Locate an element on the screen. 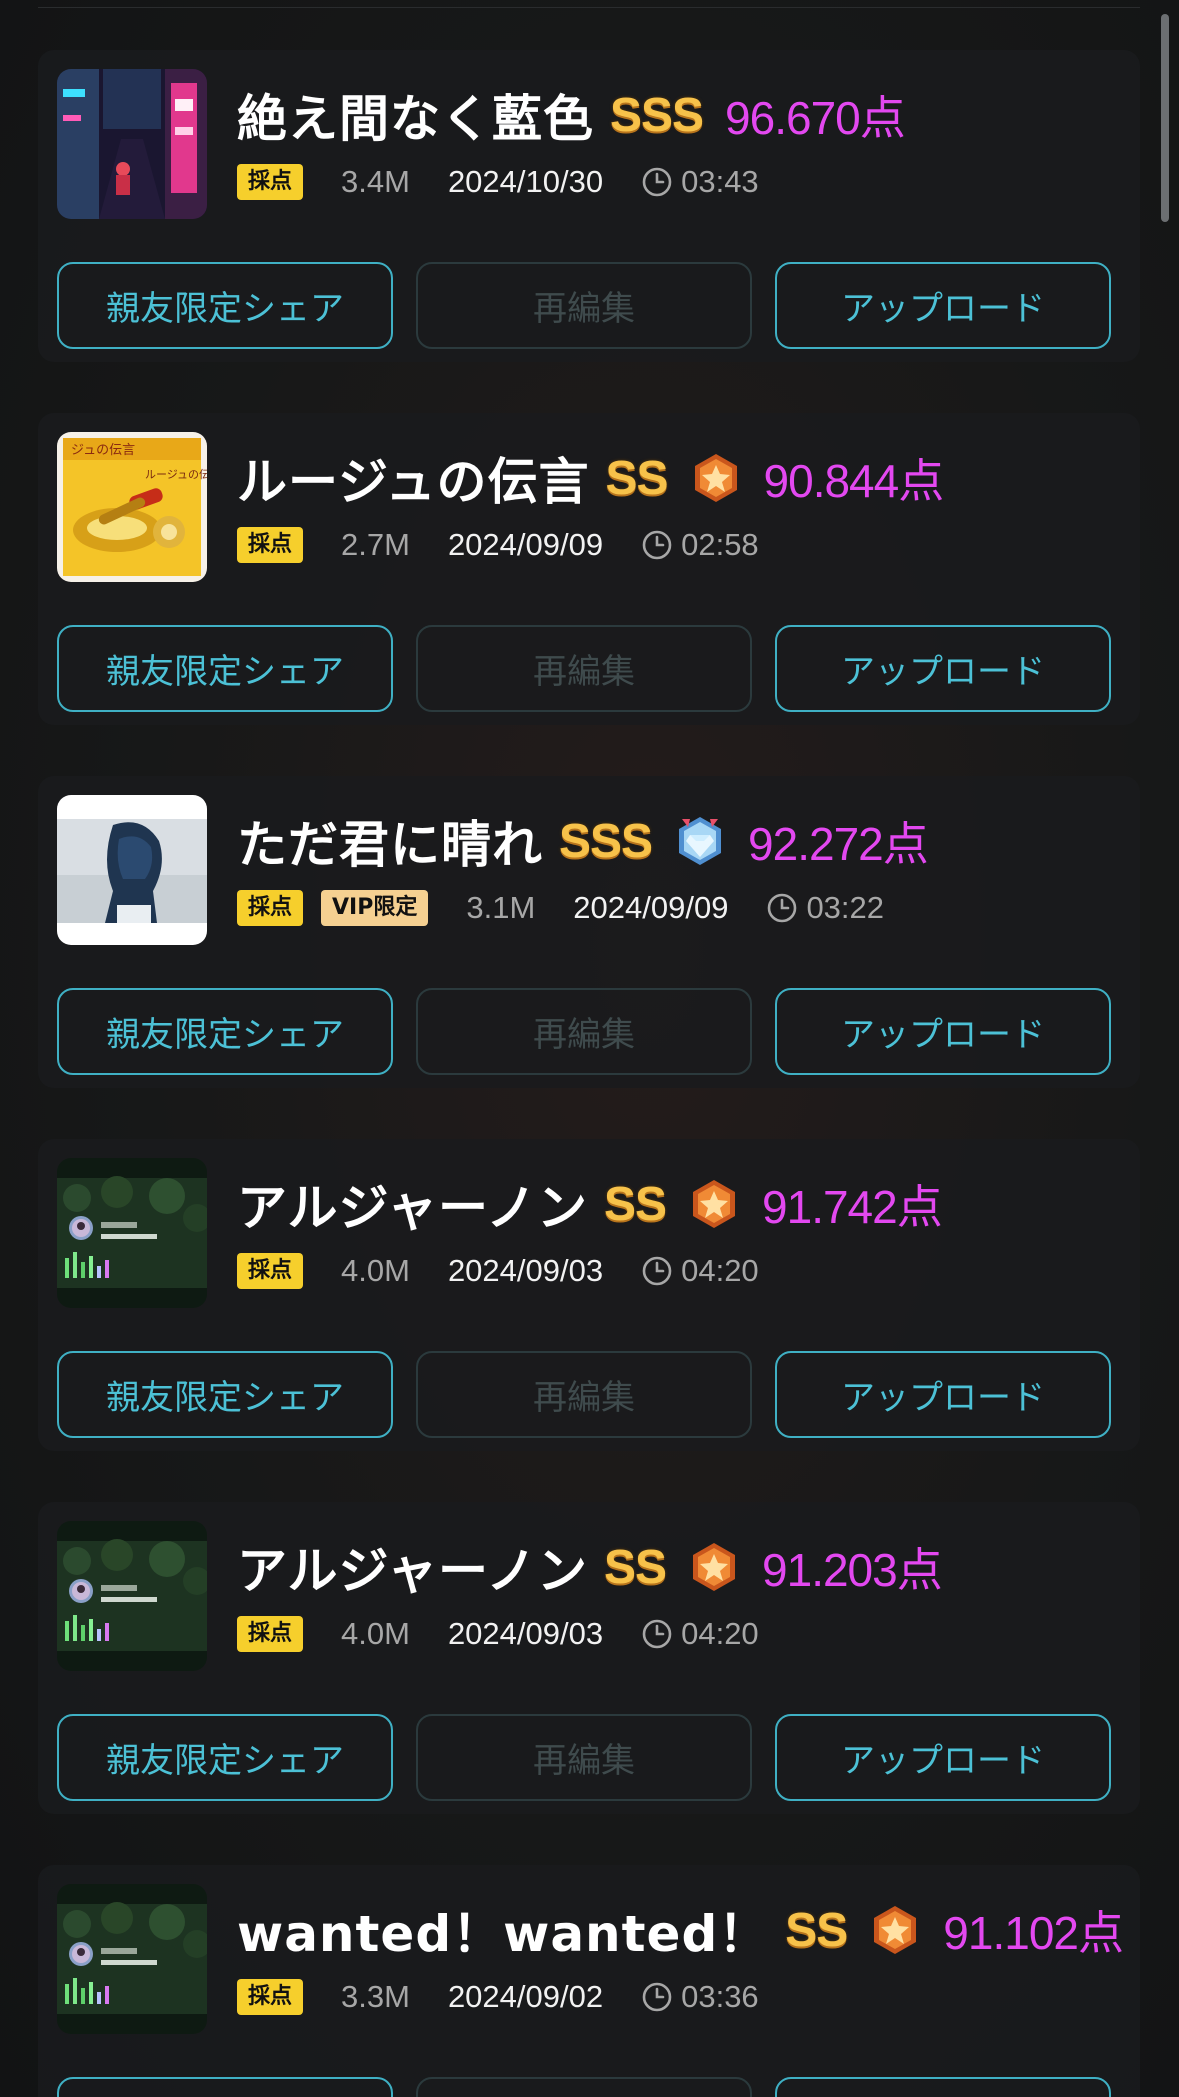  score: 90.844点 is located at coordinates (854, 478).